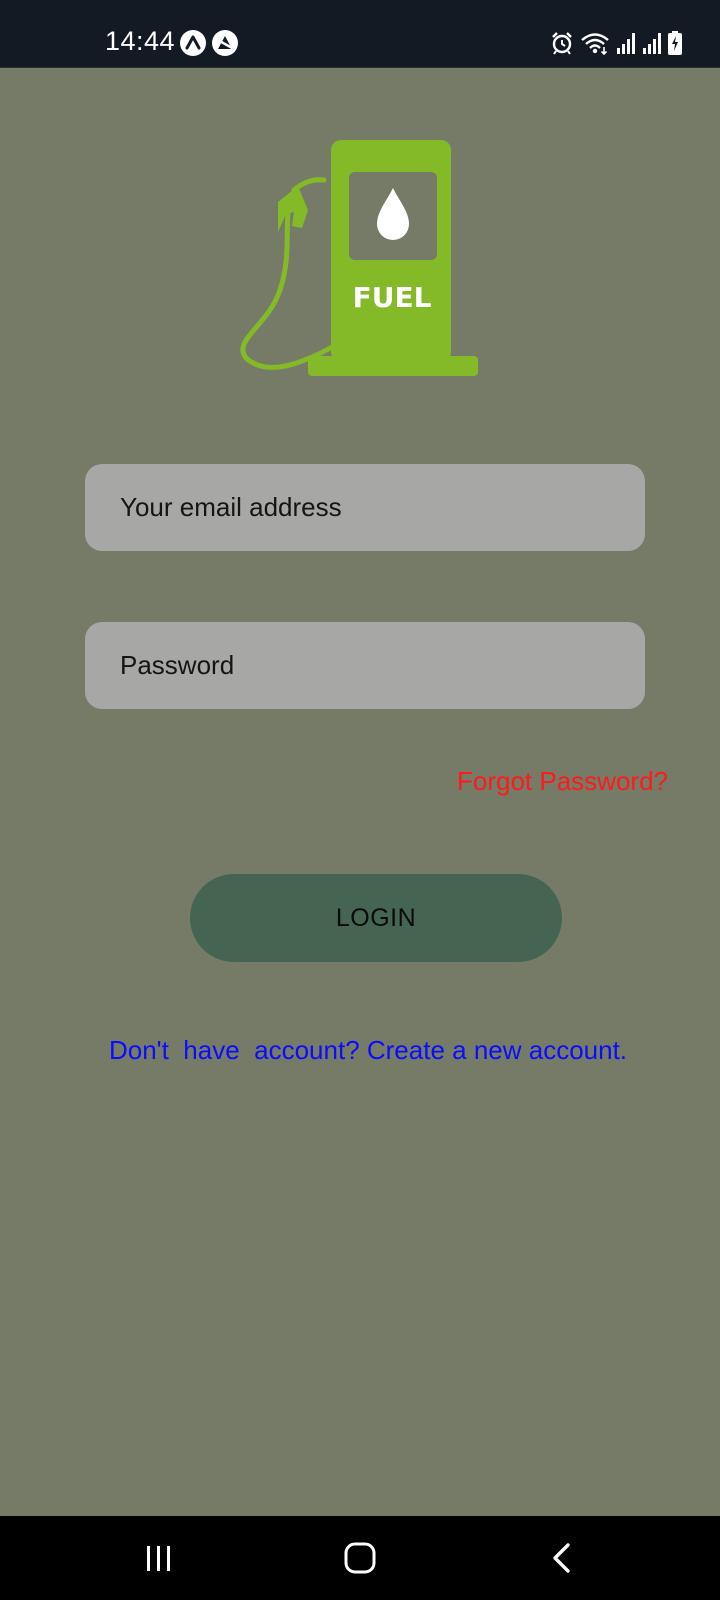  I want to click on back-button, so click(562, 1558).